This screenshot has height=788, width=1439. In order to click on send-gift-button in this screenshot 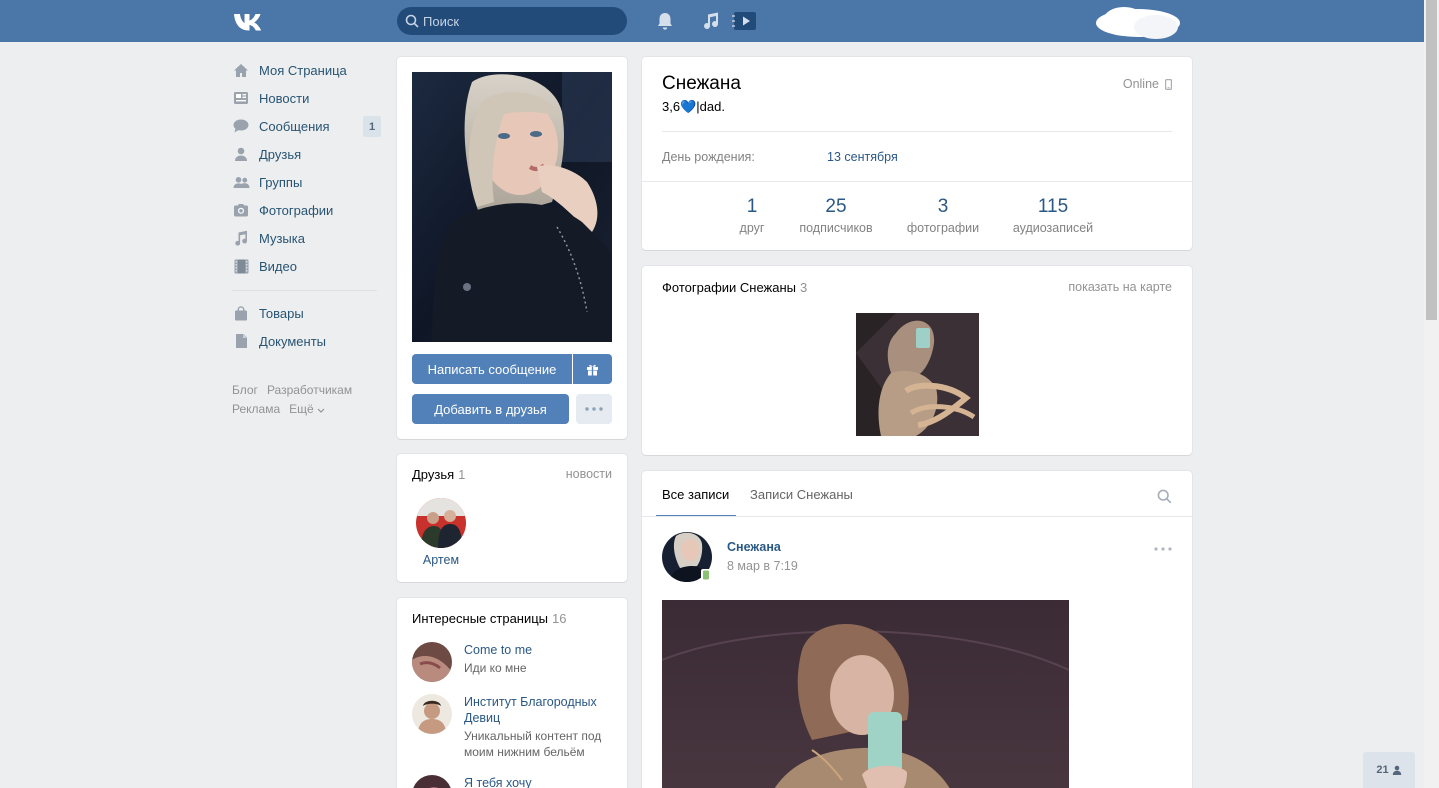, I will do `click(592, 369)`.